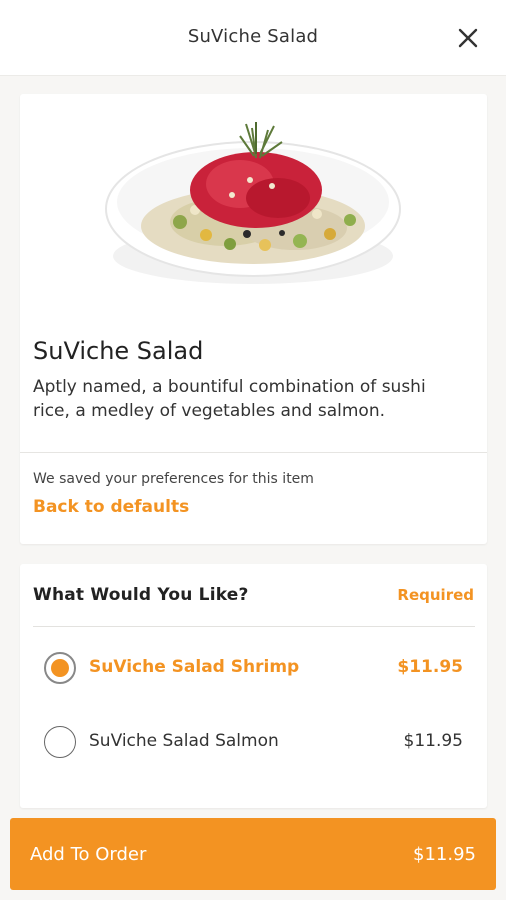 Image resolution: width=506 pixels, height=900 pixels. Describe the element at coordinates (141, 595) in the screenshot. I see `options-heading: What Would You Like?` at that location.